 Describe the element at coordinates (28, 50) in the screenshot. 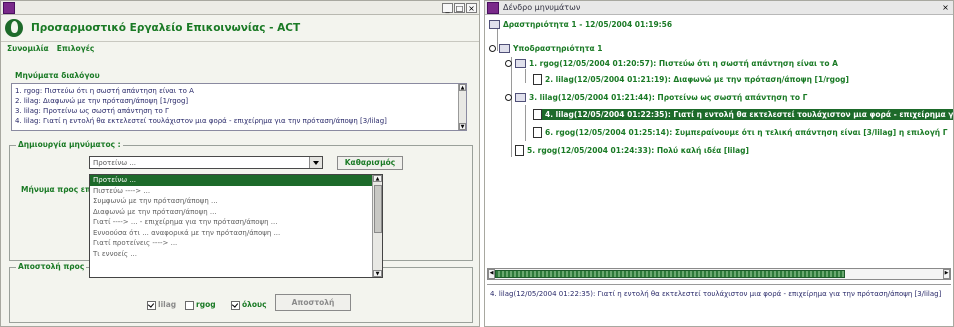

I see `menu-item-conversation: Συνομιλία` at that location.